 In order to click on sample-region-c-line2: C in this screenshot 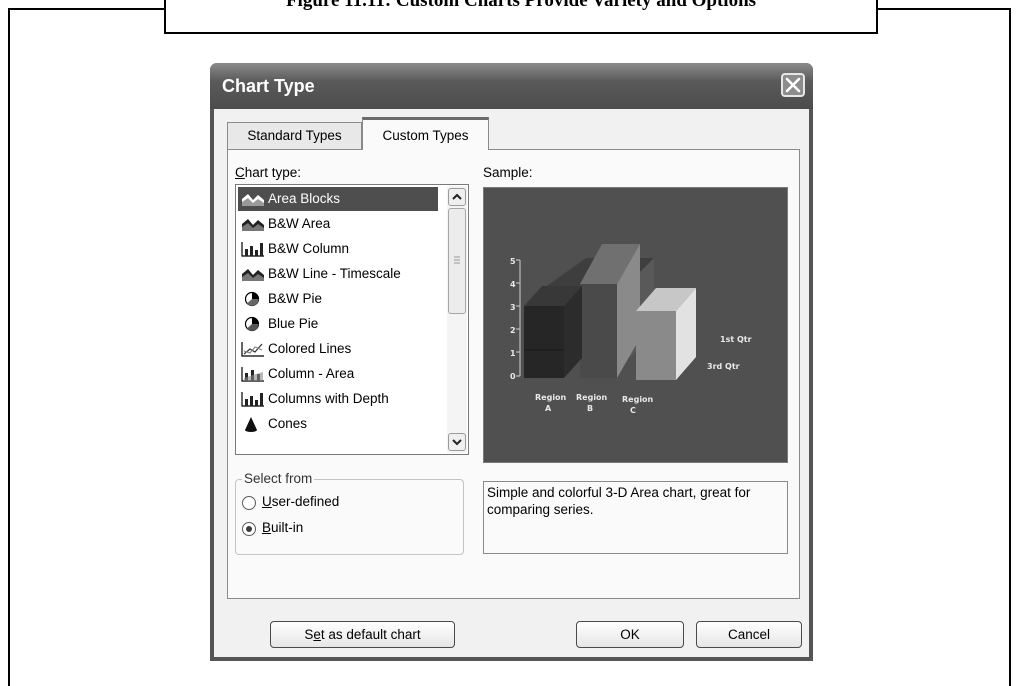, I will do `click(633, 410)`.